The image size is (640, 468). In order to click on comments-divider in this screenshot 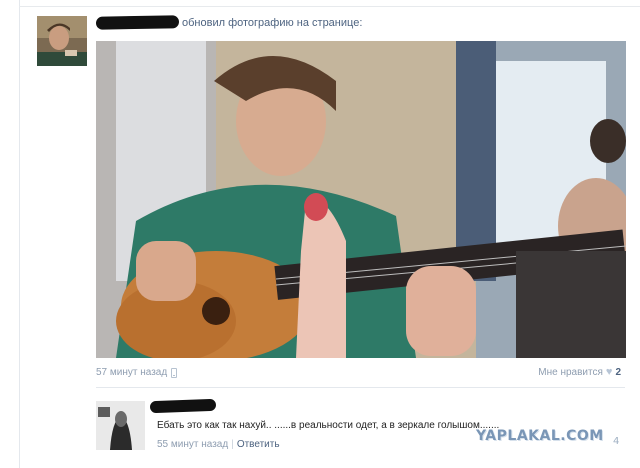, I will do `click(360, 387)`.